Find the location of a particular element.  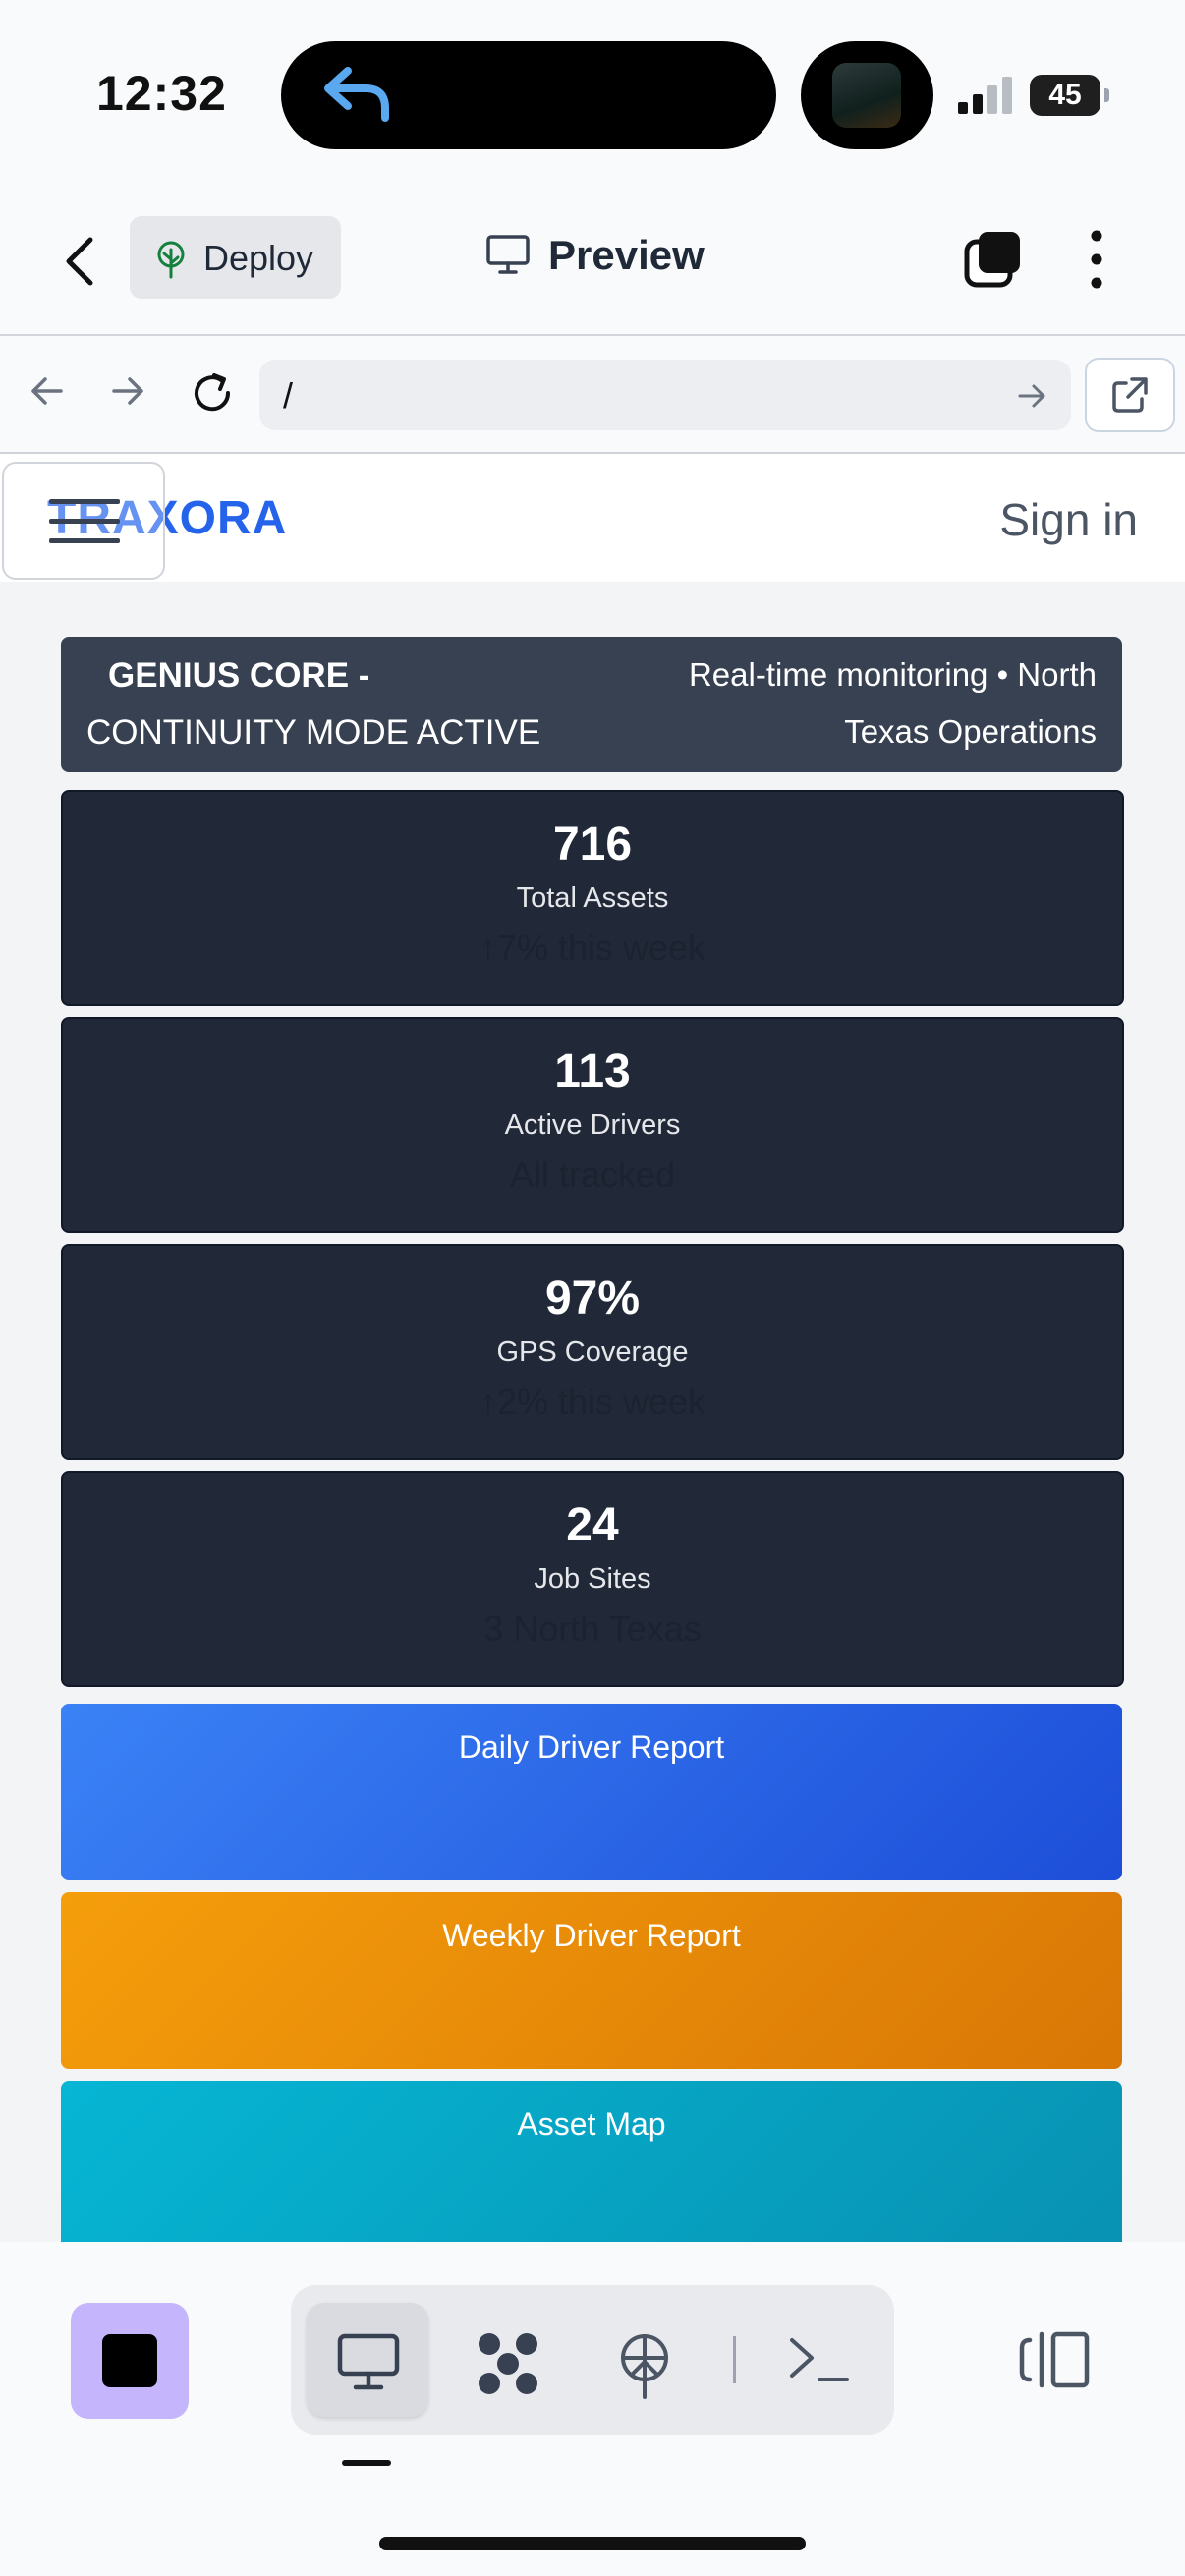

stat-card-job-sites: 24 Job Sites 3 North Texas is located at coordinates (592, 1579).